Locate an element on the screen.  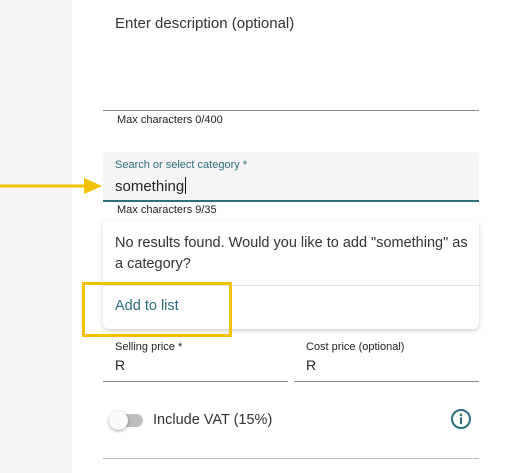
cost-price-label: Cost price (optional) is located at coordinates (355, 347).